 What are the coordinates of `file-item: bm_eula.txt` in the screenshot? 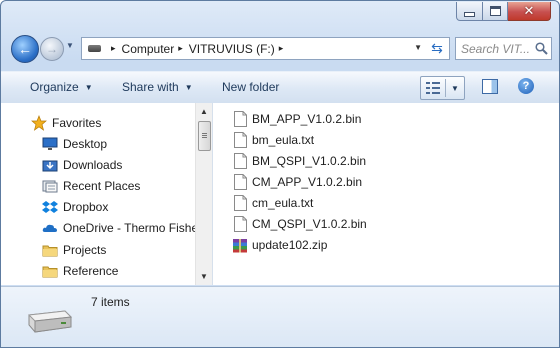 It's located at (273, 140).